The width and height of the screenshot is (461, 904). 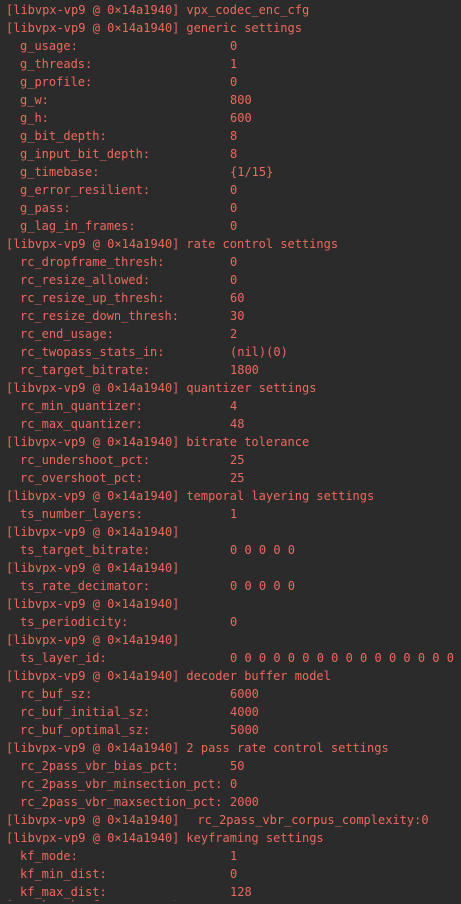 I want to click on setting-value: 5000, so click(x=244, y=730).